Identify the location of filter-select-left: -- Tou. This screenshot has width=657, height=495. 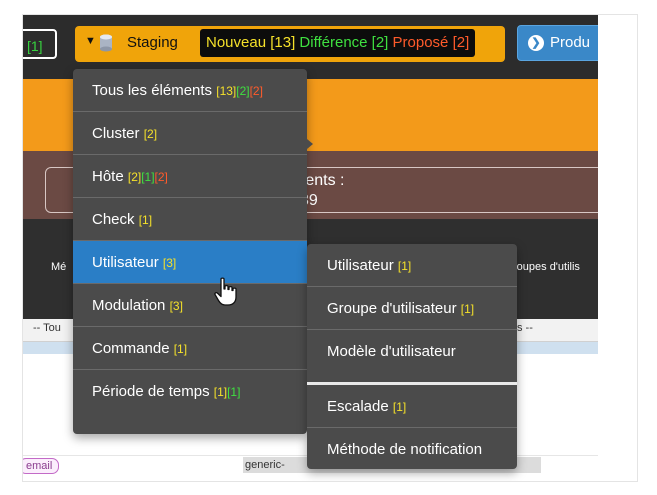
(47, 328).